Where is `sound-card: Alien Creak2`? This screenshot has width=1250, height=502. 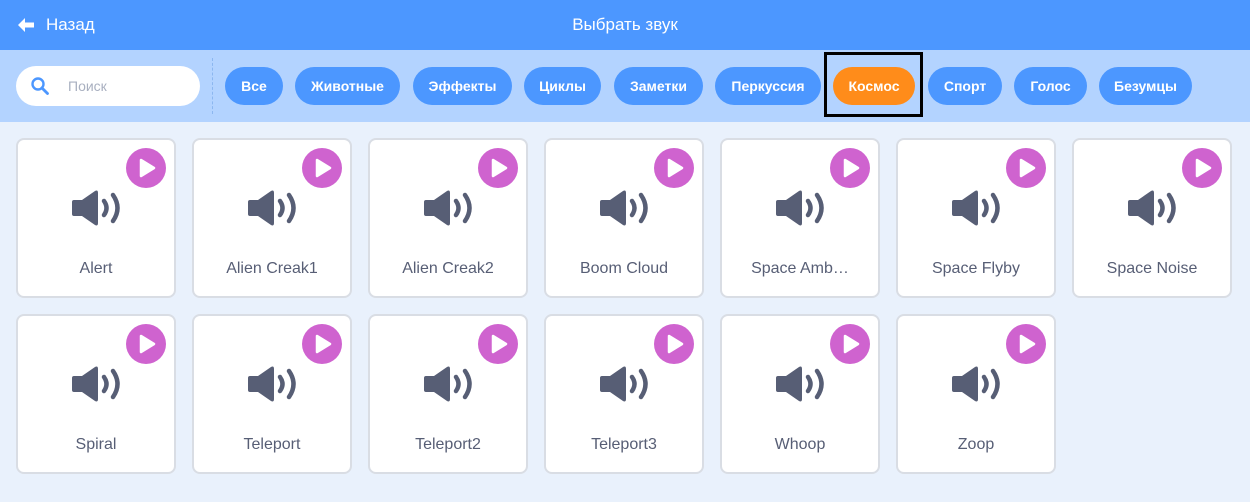
sound-card: Alien Creak2 is located at coordinates (448, 218).